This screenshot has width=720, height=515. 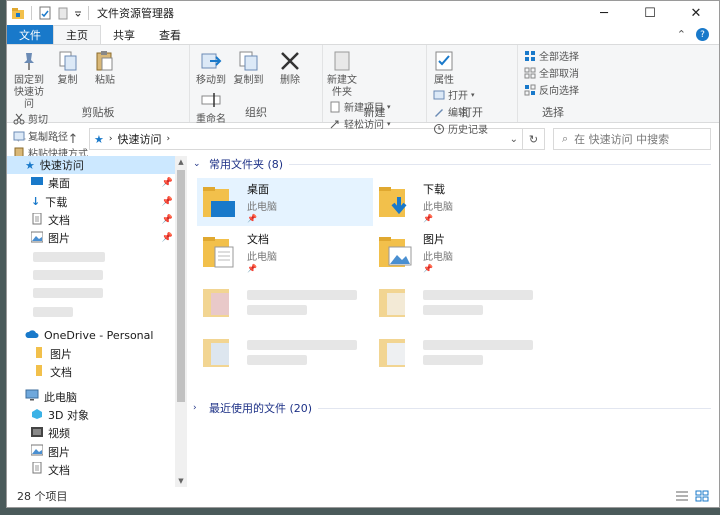 I want to click on select-group: 全部选择 全部取消 反向选择 选择, so click(x=553, y=83).